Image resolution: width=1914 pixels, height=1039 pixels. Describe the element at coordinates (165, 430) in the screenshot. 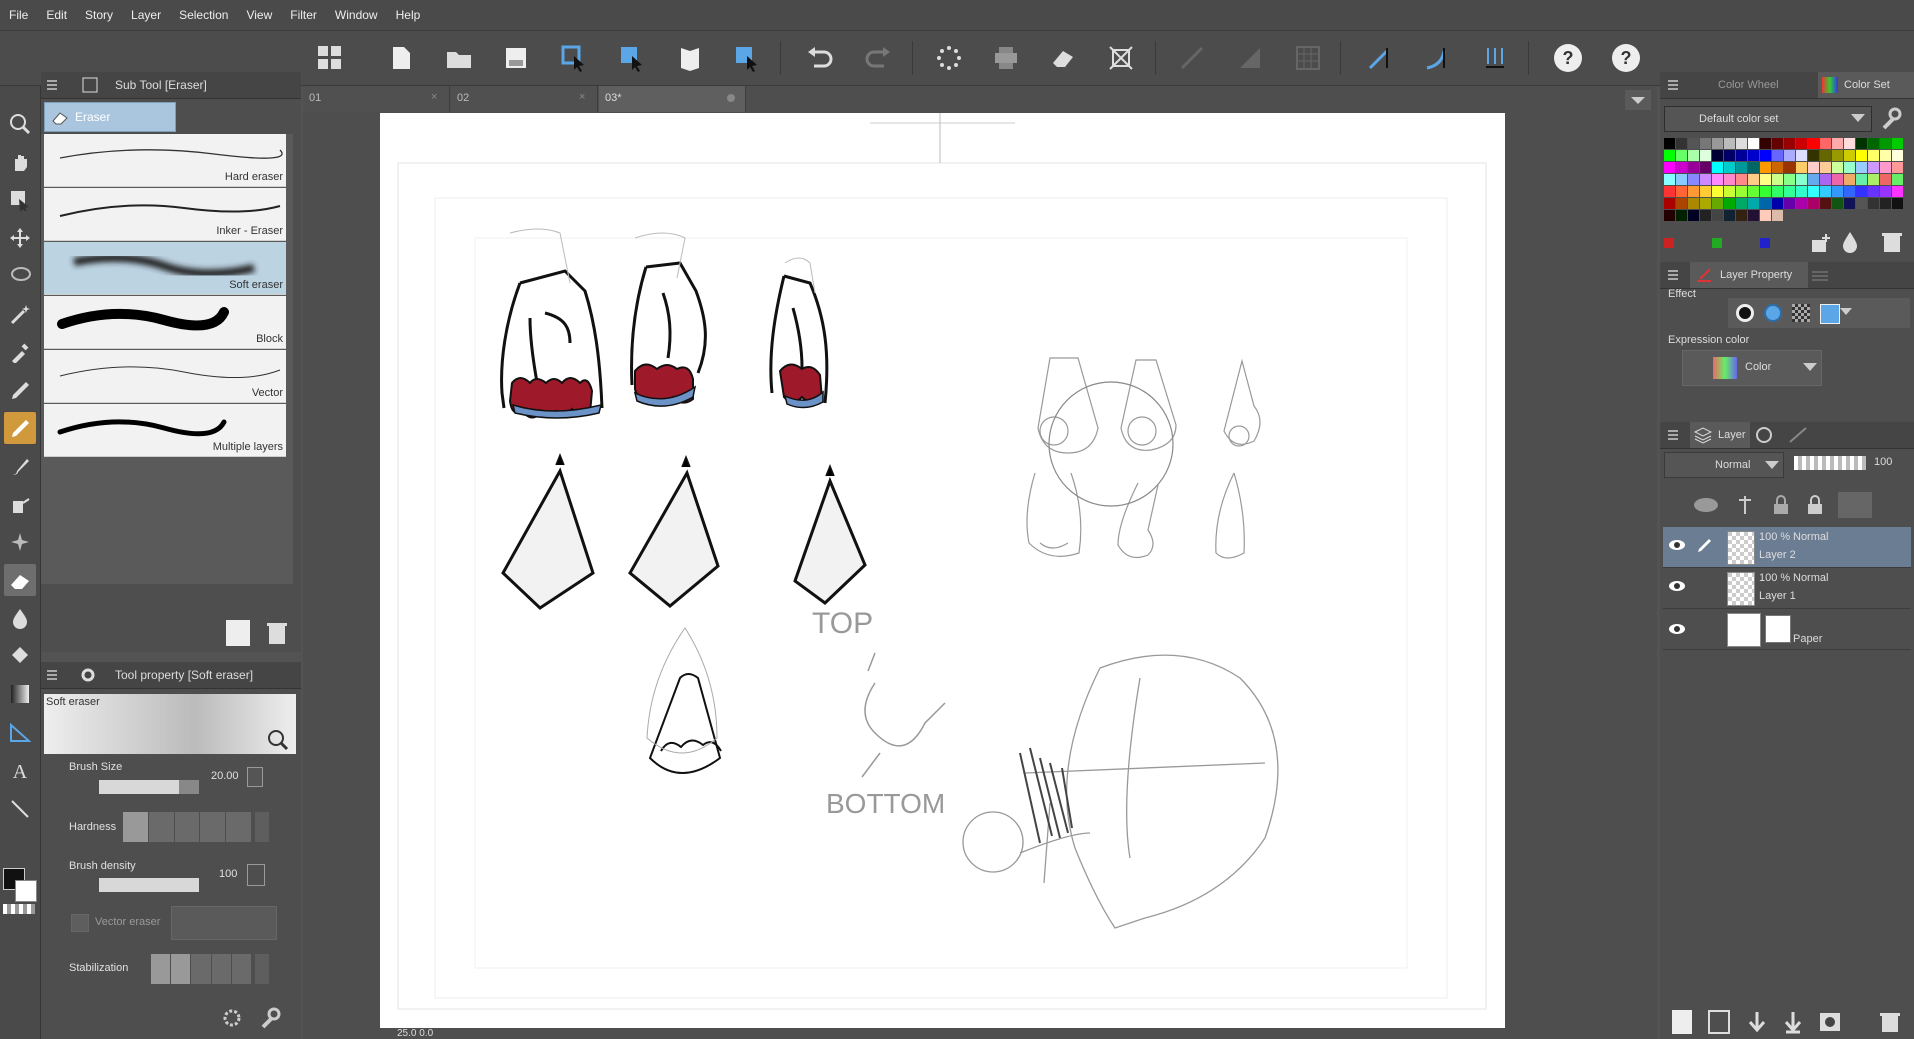

I see `brush-item-multiple-layers: Multiple layers` at that location.